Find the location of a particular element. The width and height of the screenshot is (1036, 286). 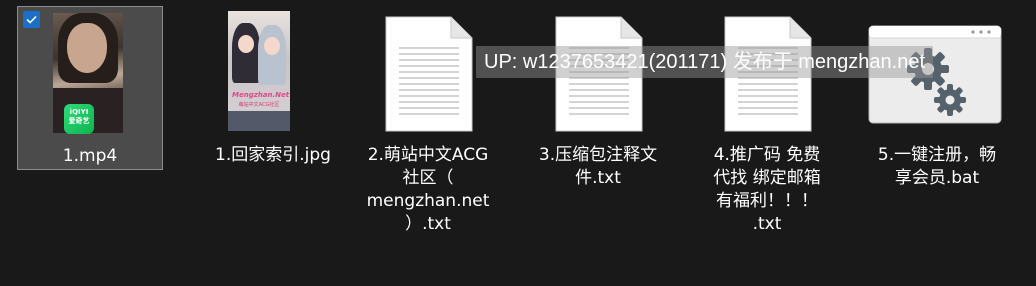

thumbnail-title: Mengzhan.Net is located at coordinates (261, 95).